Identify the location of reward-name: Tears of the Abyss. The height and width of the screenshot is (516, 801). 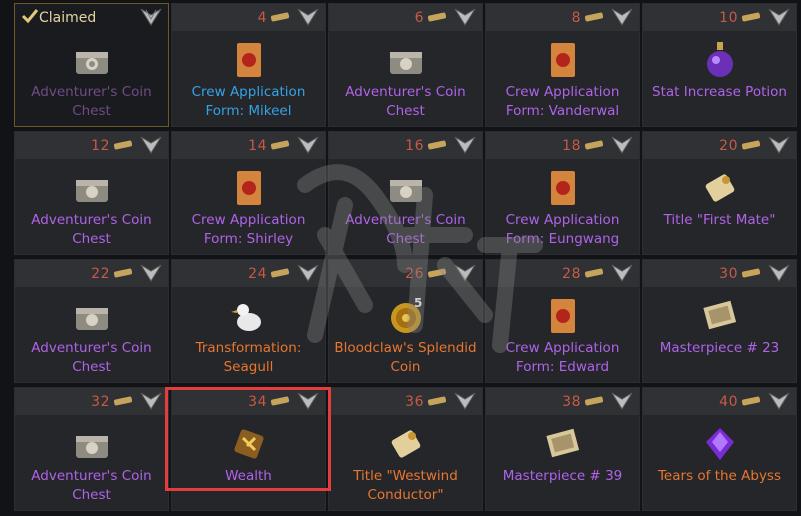
(719, 476).